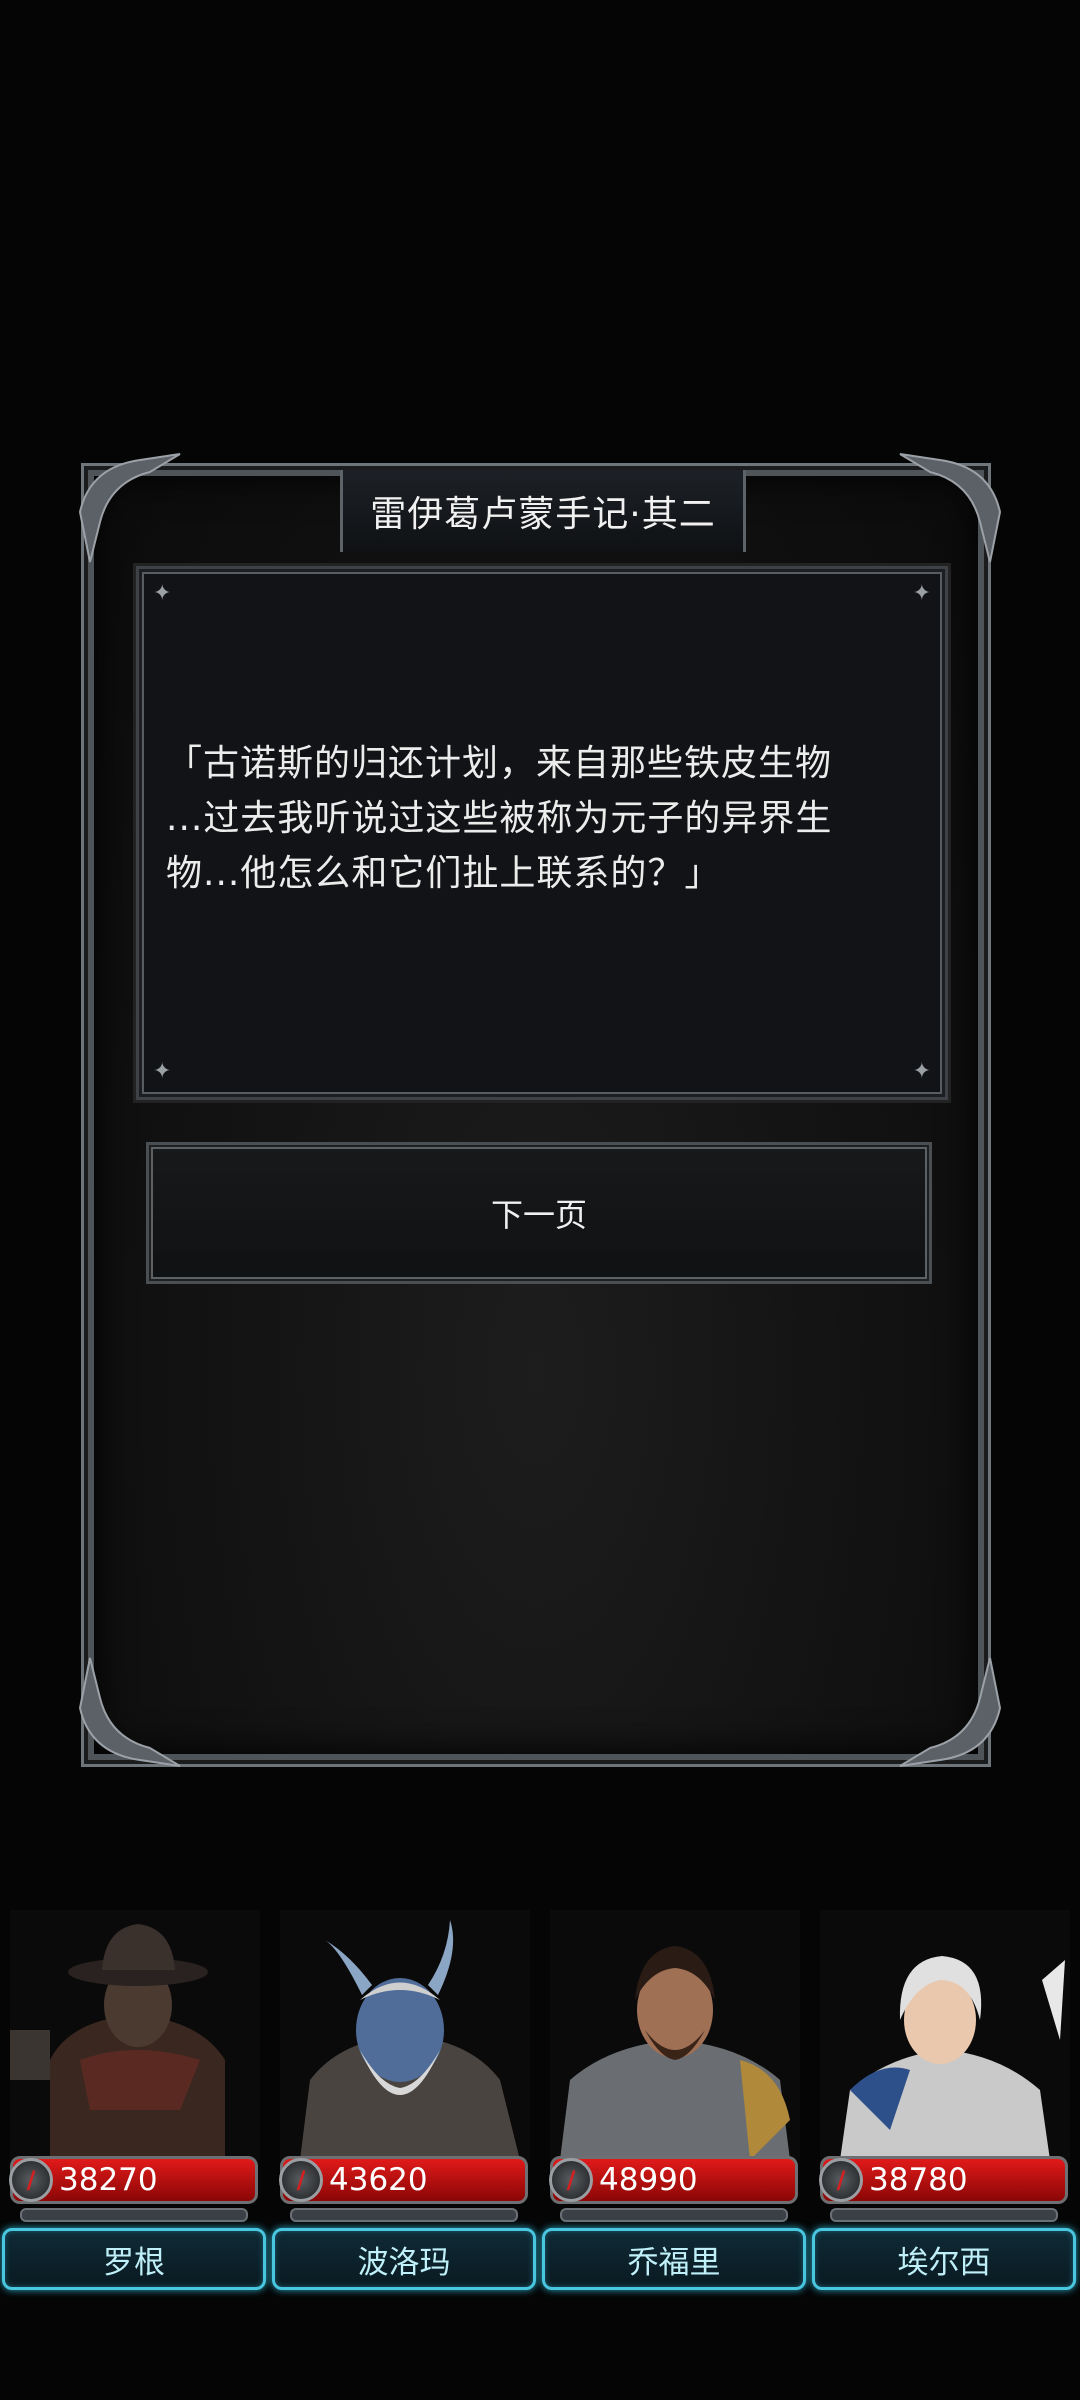 This screenshot has height=2400, width=1080. What do you see at coordinates (543, 514) in the screenshot?
I see `dialog-title: 雷伊葛卢蒙手记·其二` at bounding box center [543, 514].